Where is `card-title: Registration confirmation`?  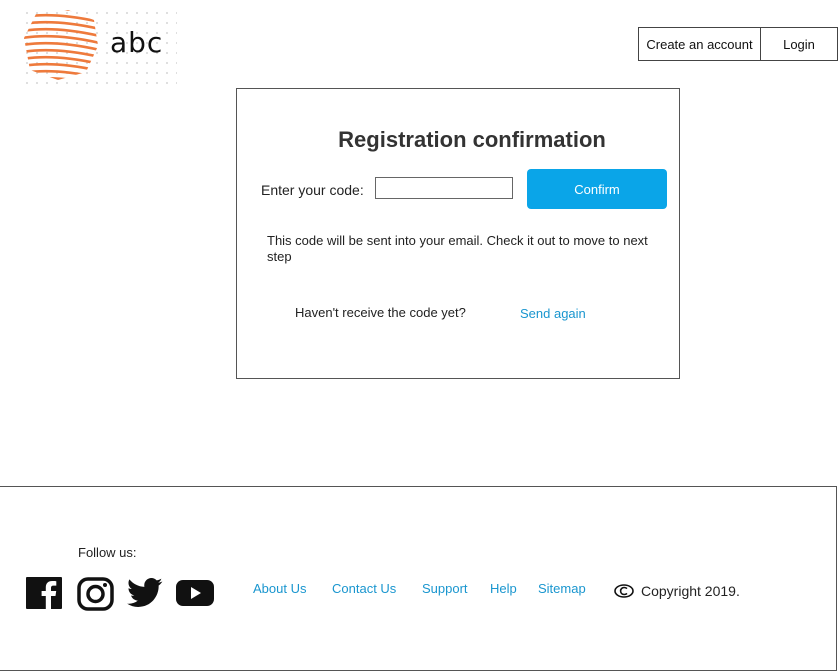 card-title: Registration confirmation is located at coordinates (472, 139).